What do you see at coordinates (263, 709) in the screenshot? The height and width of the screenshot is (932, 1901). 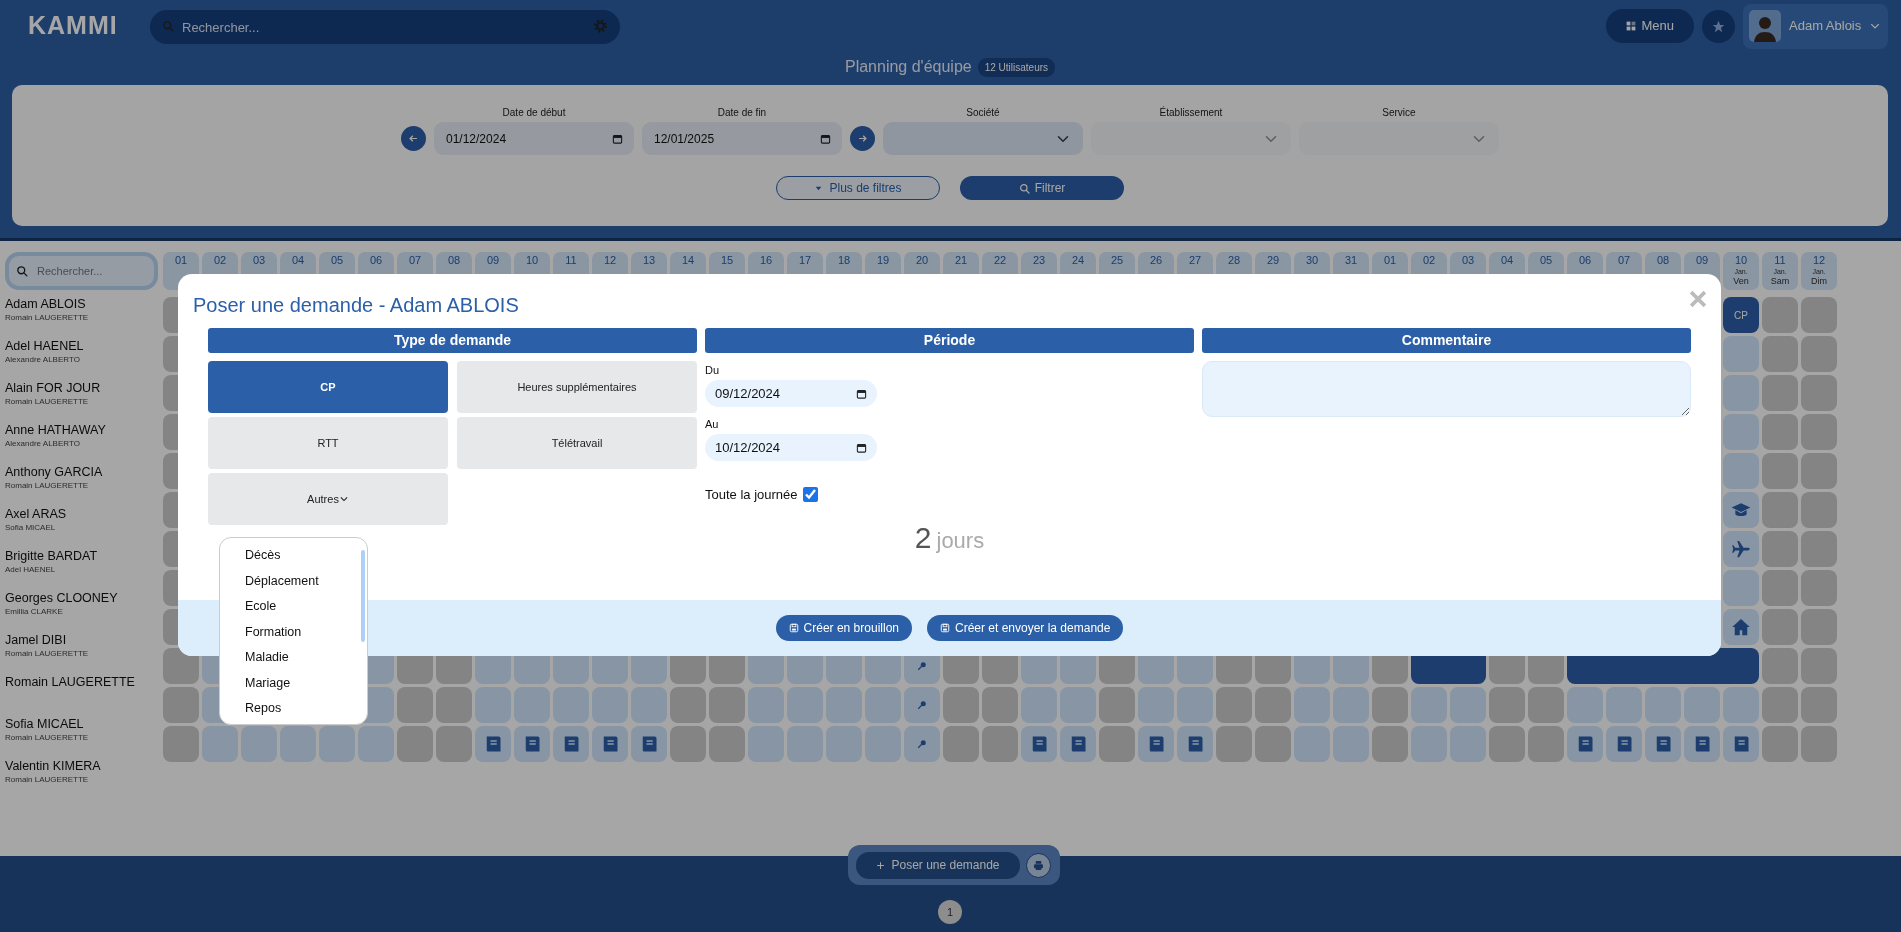 I see `dropdown-option: Repos` at bounding box center [263, 709].